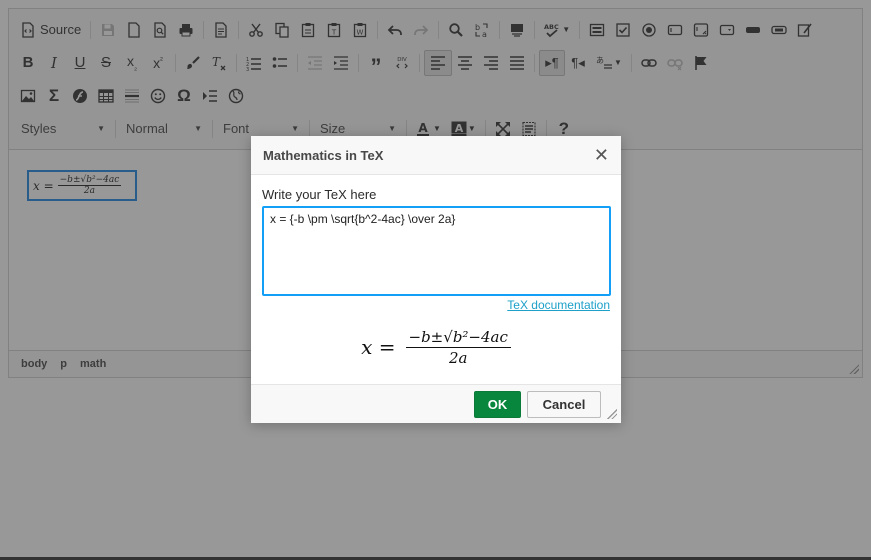 This screenshot has width=871, height=560. I want to click on ok-button: OK, so click(497, 404).